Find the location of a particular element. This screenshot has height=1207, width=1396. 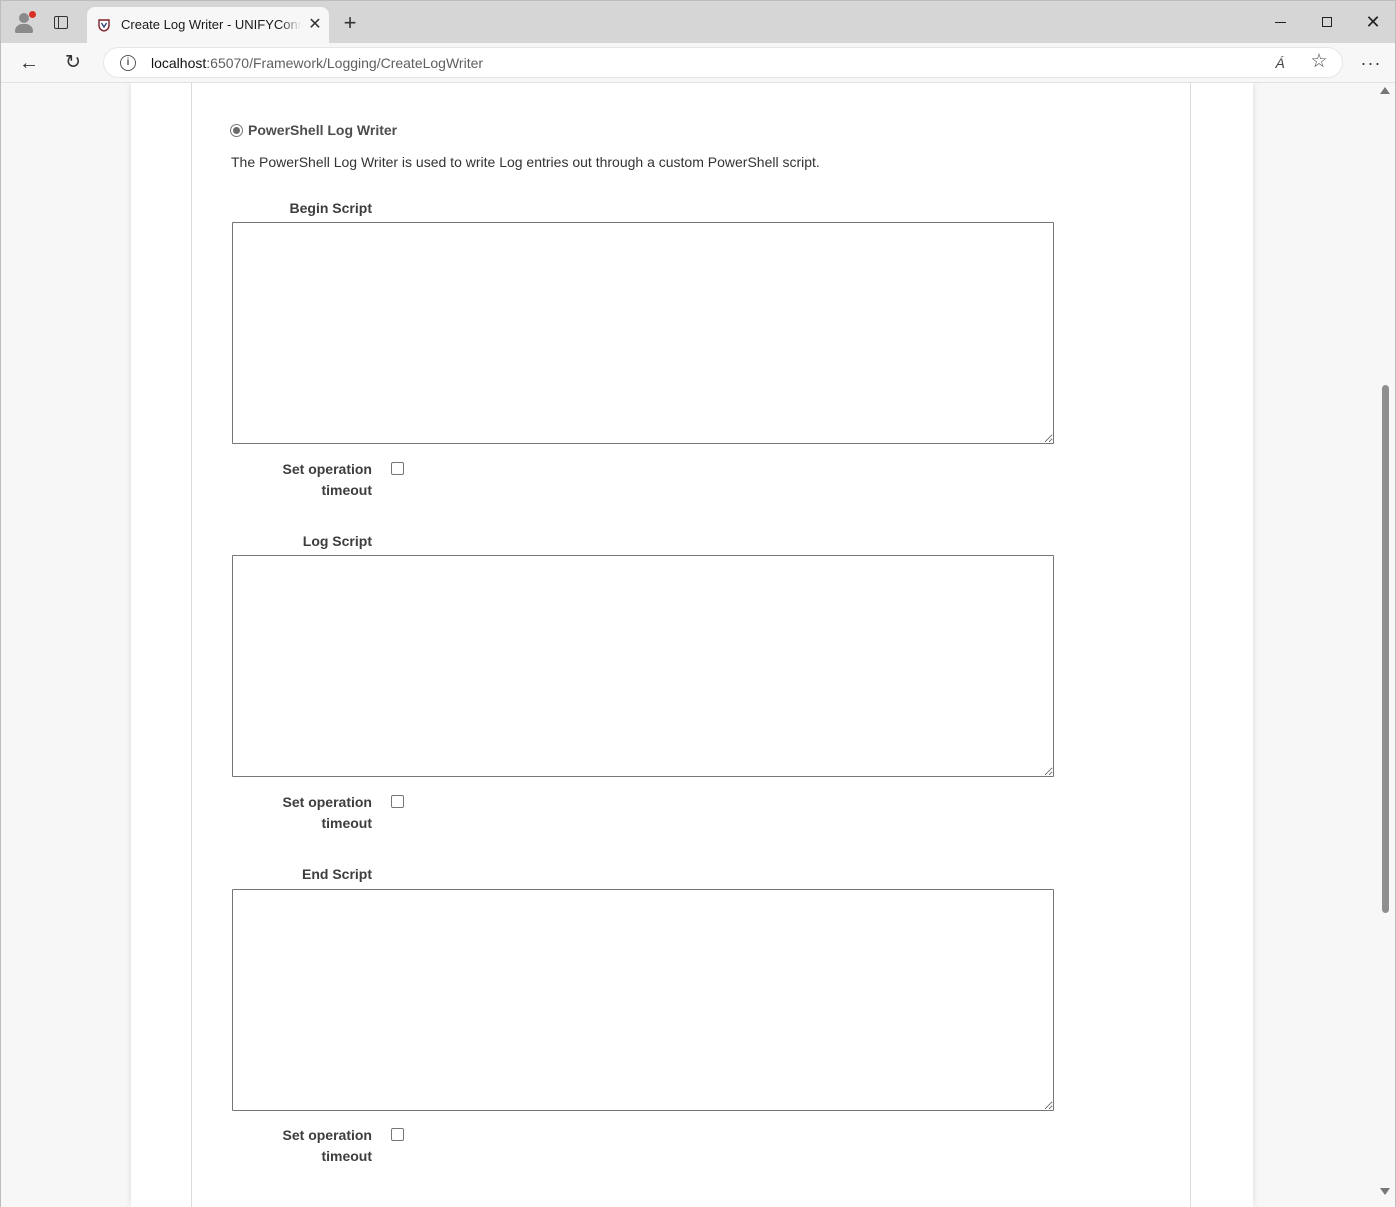

end-script-label: End Script is located at coordinates (336, 874).